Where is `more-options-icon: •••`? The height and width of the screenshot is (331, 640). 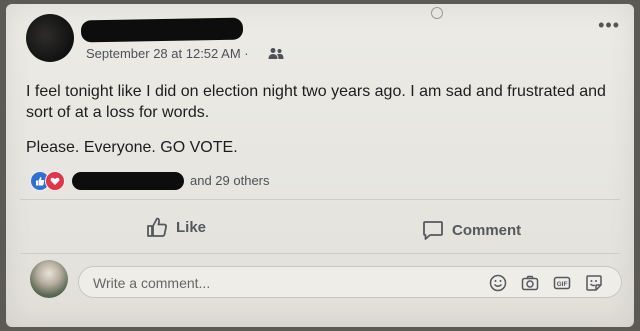 more-options-icon: ••• is located at coordinates (609, 25).